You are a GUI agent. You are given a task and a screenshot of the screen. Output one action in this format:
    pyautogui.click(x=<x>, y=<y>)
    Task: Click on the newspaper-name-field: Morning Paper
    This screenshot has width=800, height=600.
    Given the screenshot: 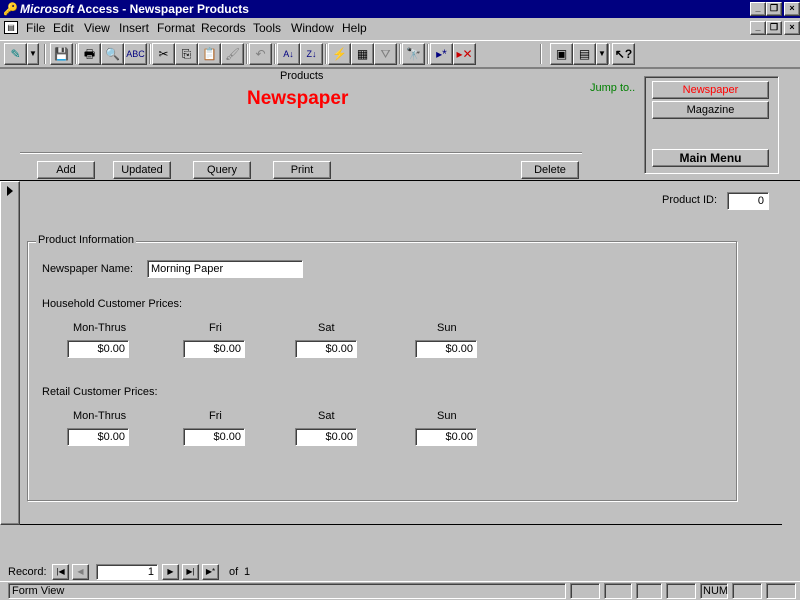 What is the action you would take?
    pyautogui.click(x=225, y=269)
    